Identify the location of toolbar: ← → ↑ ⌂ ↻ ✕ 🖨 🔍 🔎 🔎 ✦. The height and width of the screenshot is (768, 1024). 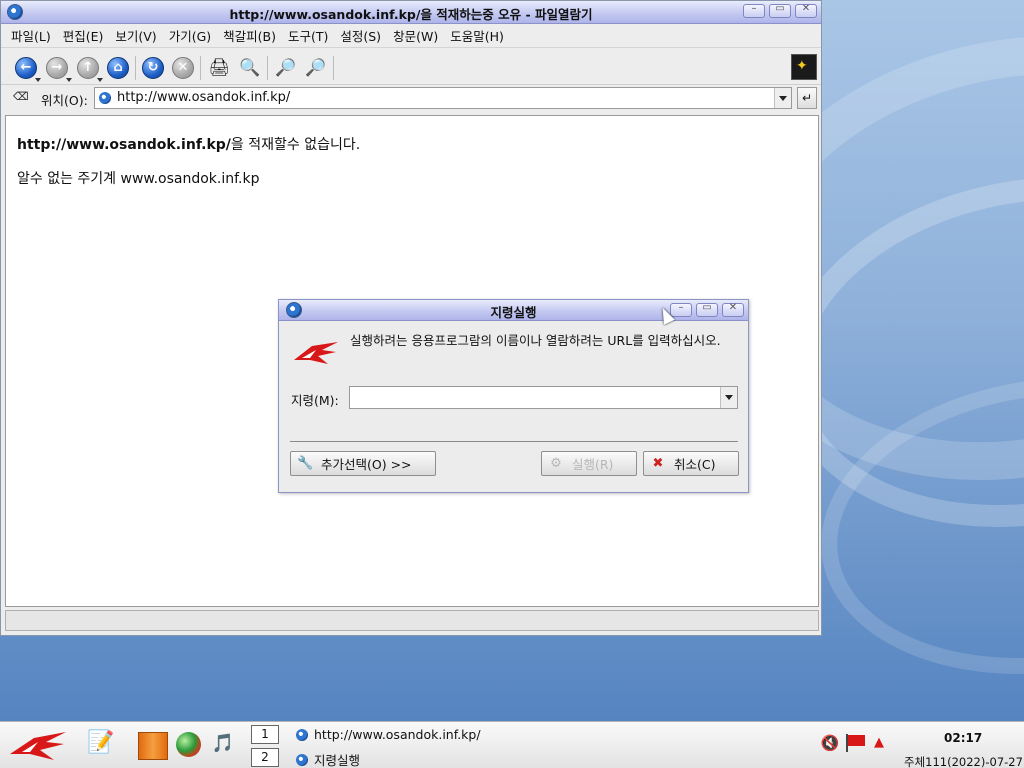
(411, 67).